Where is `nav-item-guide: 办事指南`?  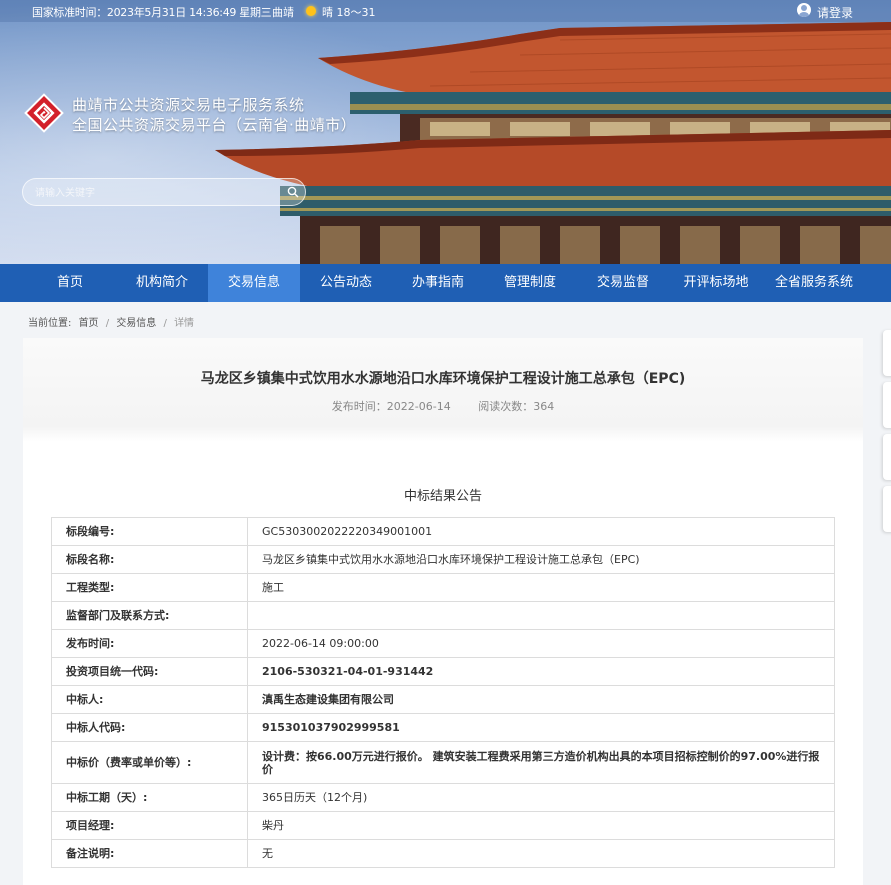 nav-item-guide: 办事指南 is located at coordinates (438, 283).